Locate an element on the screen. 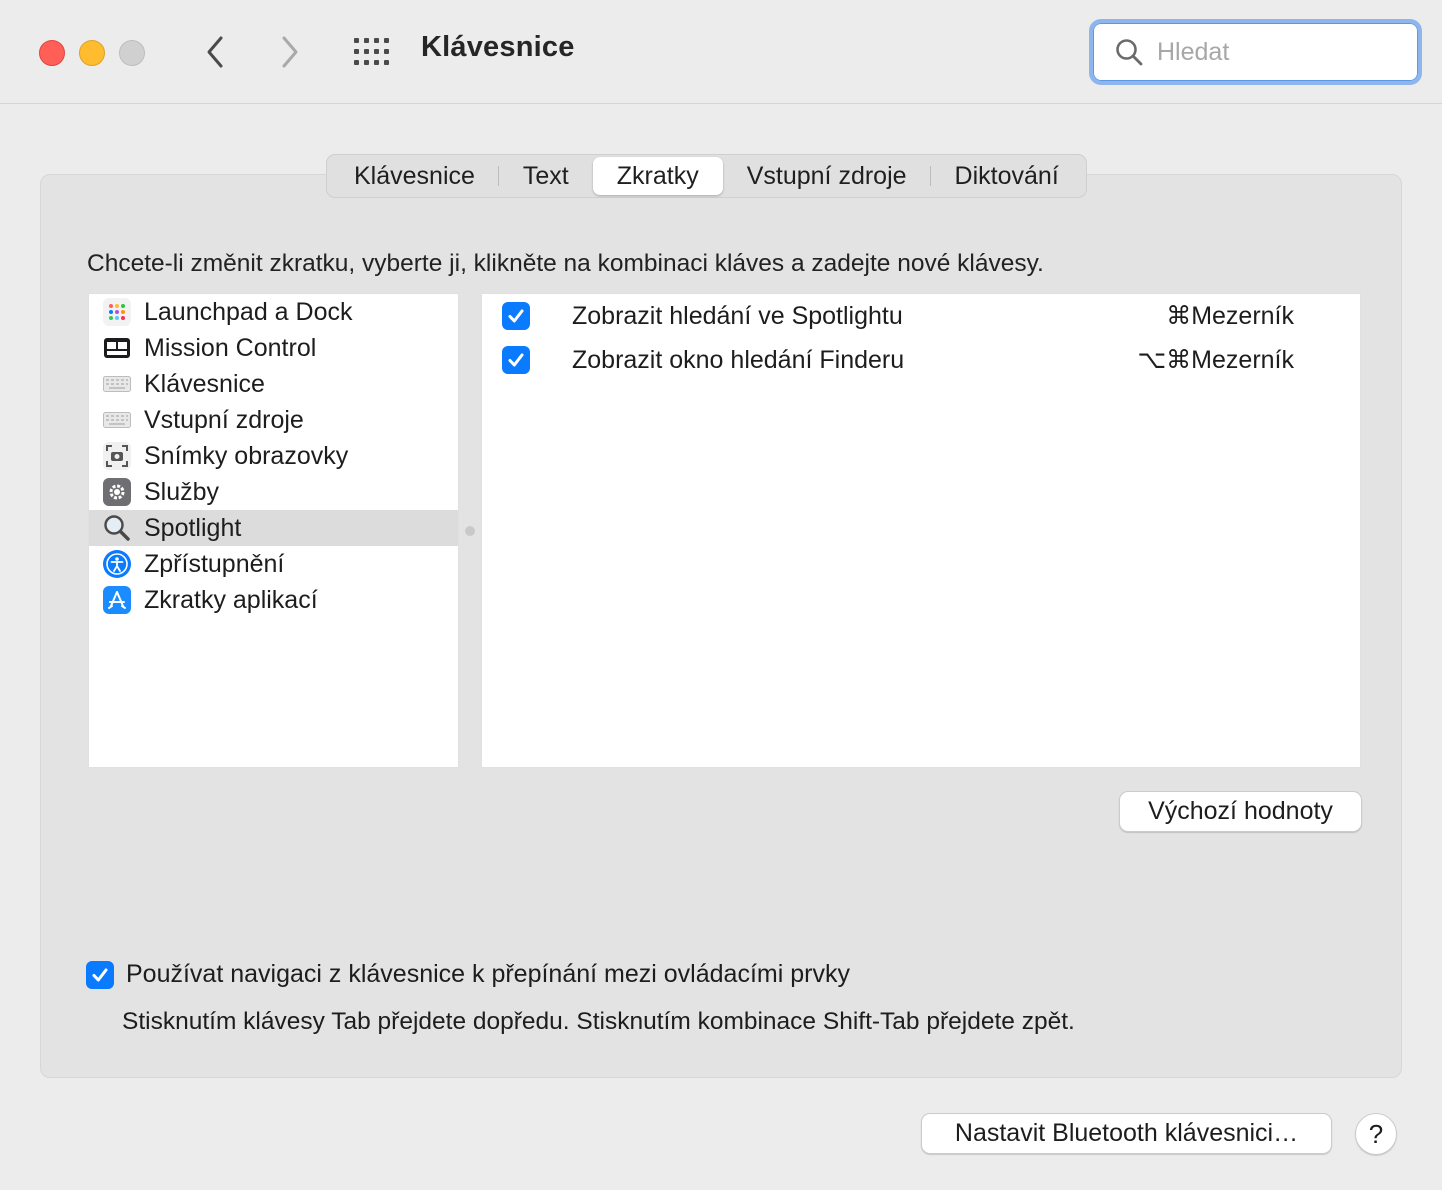 The height and width of the screenshot is (1190, 1442). shortcut-row: Zobrazit hledání ve Spotlightu ⌘Mezerník is located at coordinates (921, 316).